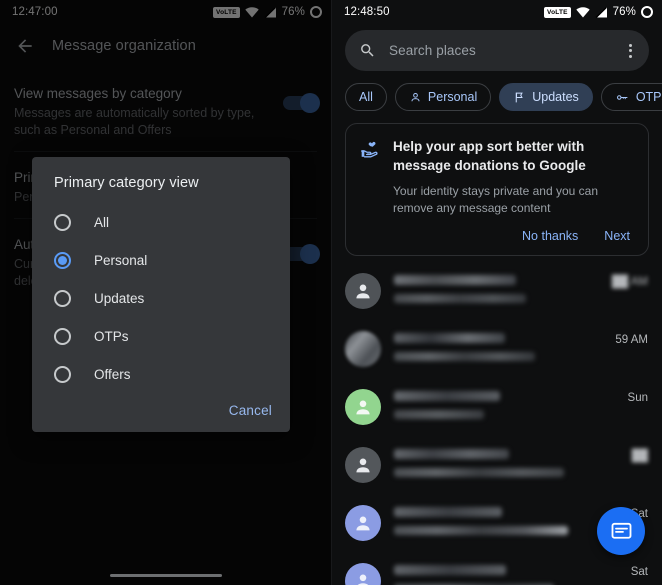 The height and width of the screenshot is (585, 662). Describe the element at coordinates (617, 236) in the screenshot. I see `next-button: Next` at that location.